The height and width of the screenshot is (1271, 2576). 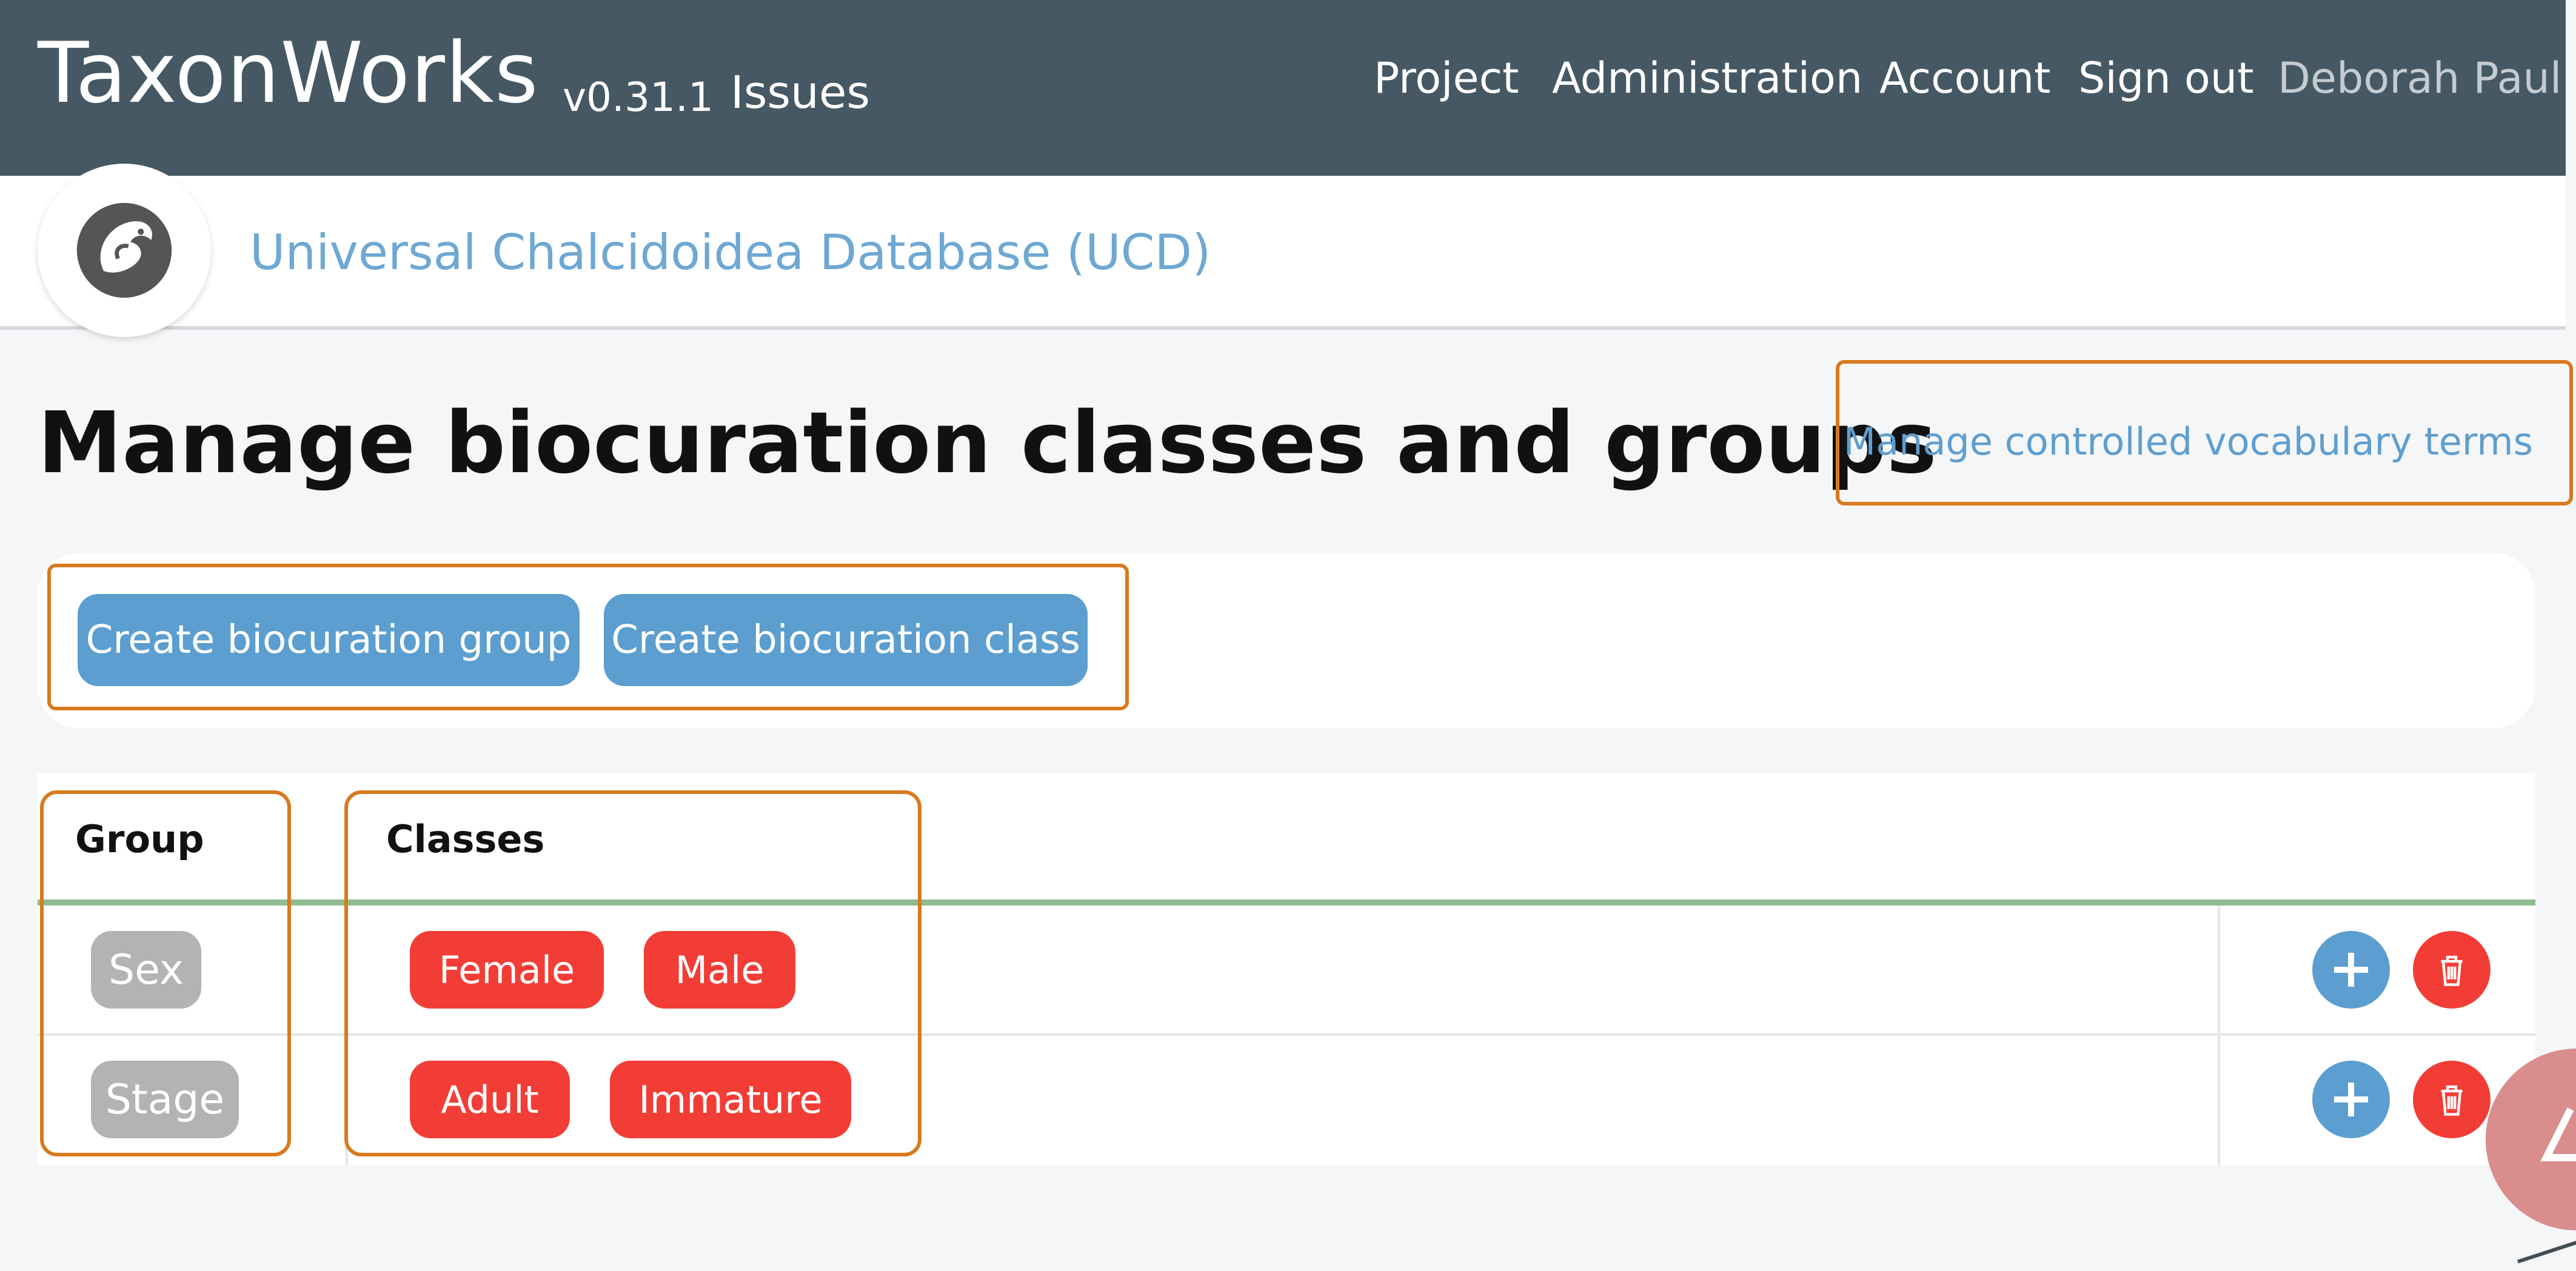 What do you see at coordinates (507, 970) in the screenshot?
I see `class-badge-female: Female` at bounding box center [507, 970].